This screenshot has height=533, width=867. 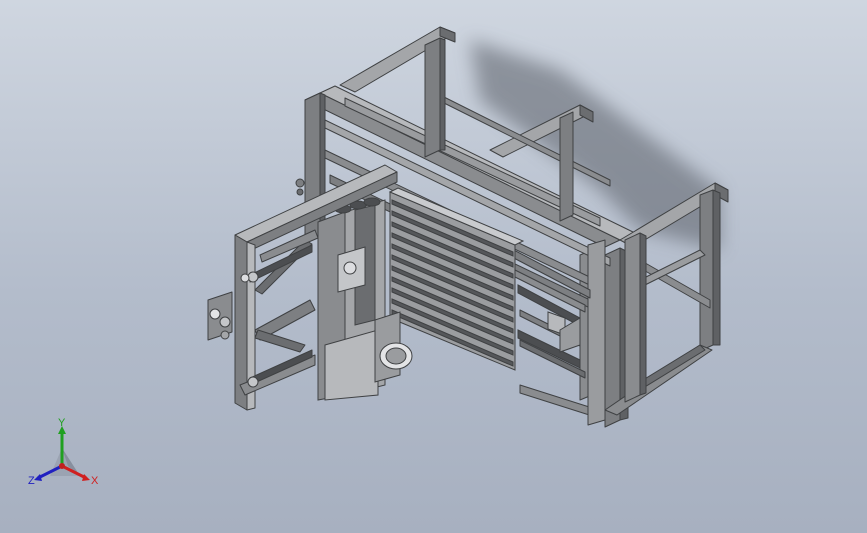 What do you see at coordinates (65, 458) in the screenshot?
I see `coordinate-triad: Y X Z` at bounding box center [65, 458].